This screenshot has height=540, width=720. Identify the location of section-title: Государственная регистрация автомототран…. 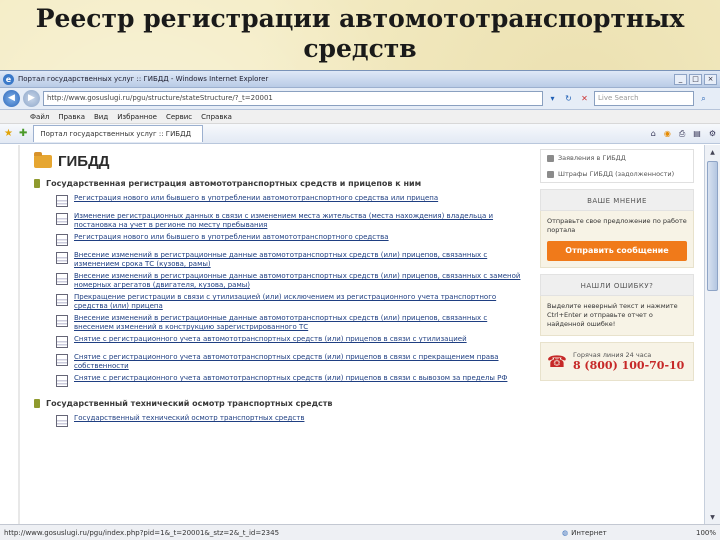
(279, 183).